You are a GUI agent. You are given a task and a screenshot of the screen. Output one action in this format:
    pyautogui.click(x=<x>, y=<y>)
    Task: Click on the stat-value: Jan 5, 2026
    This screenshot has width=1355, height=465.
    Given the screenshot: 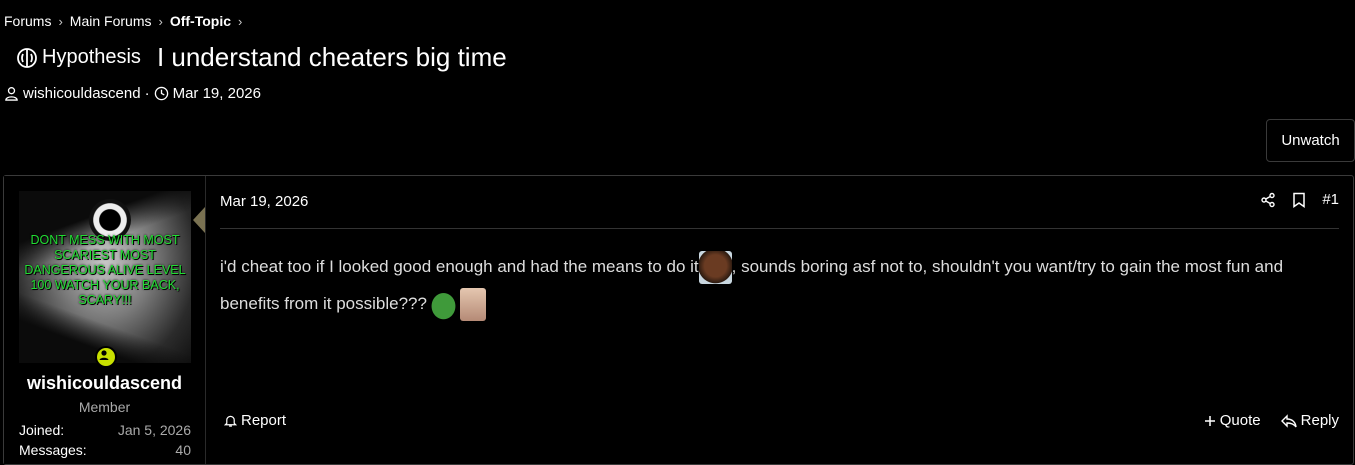 What is the action you would take?
    pyautogui.click(x=154, y=430)
    